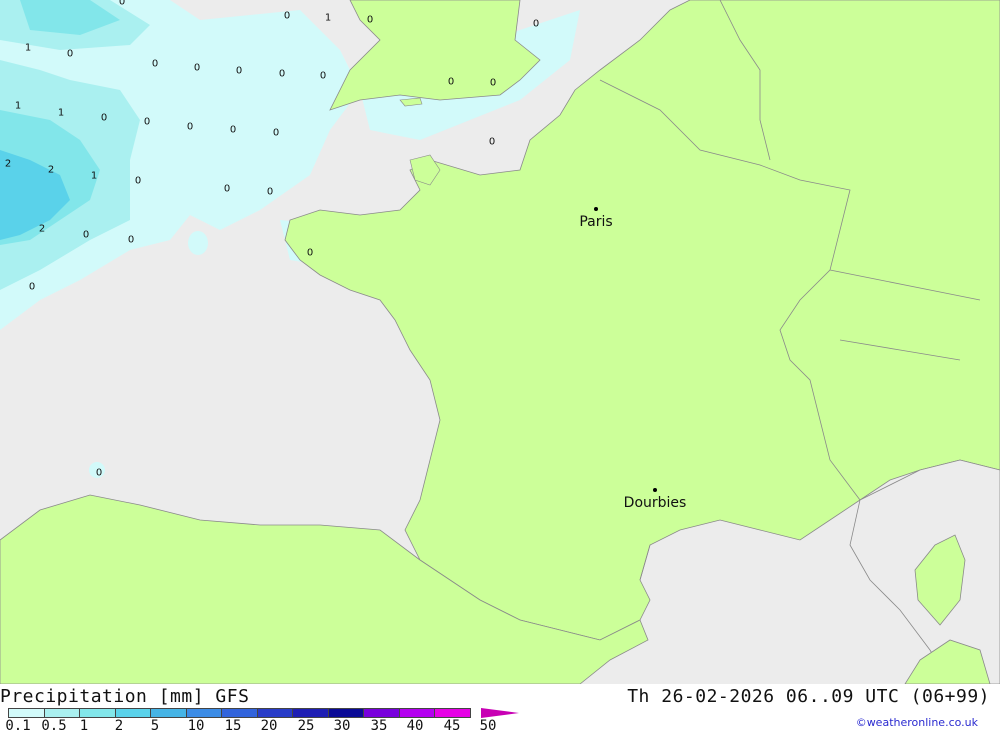  Describe the element at coordinates (596, 222) in the screenshot. I see `city-label-paris: Paris` at that location.